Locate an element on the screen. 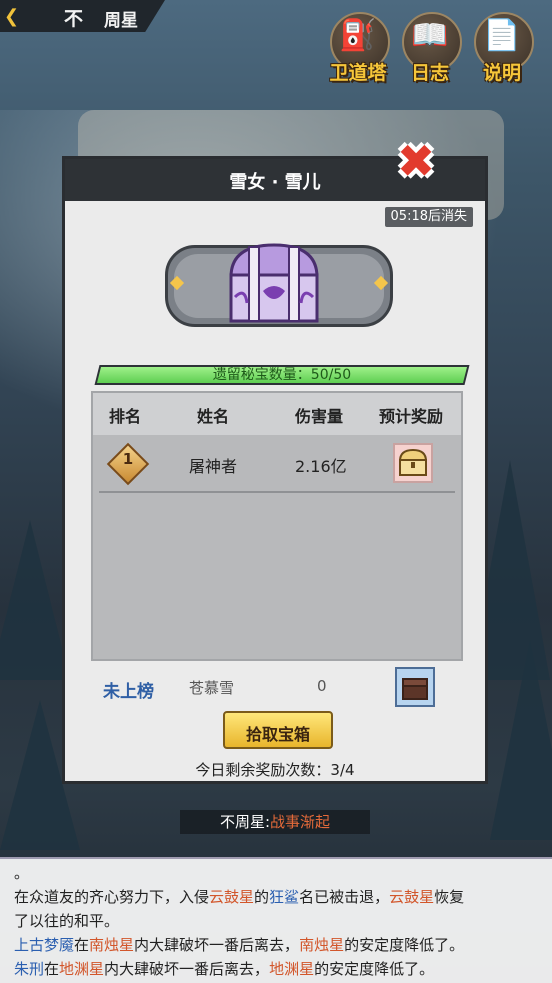  page-title: 周星 is located at coordinates (121, 21).